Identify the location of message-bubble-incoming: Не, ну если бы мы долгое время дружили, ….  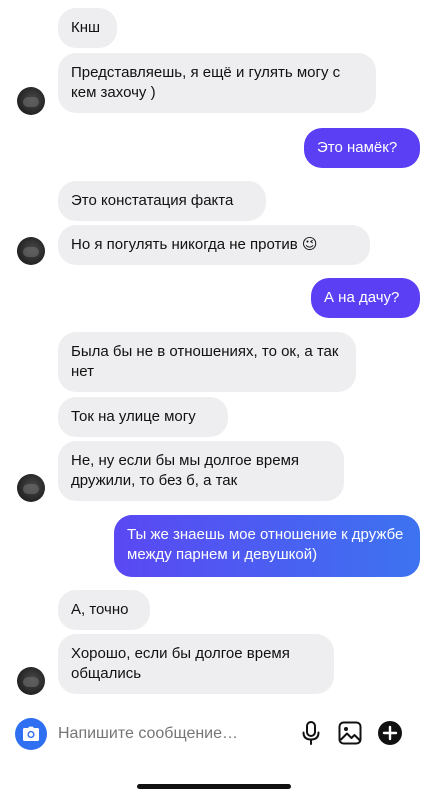
(201, 471).